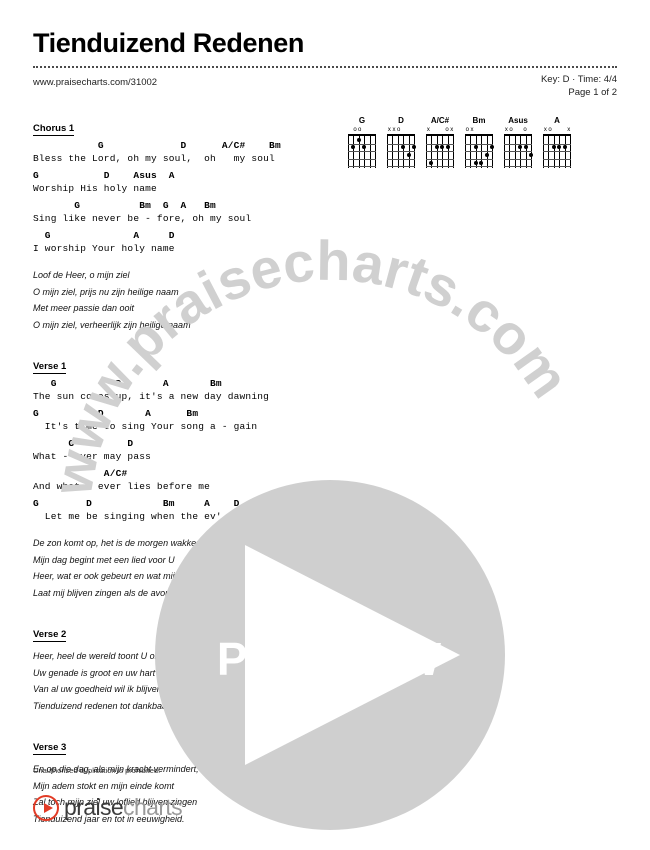 The width and height of the screenshot is (650, 850). I want to click on chord-diagram: Goo, so click(362, 142).